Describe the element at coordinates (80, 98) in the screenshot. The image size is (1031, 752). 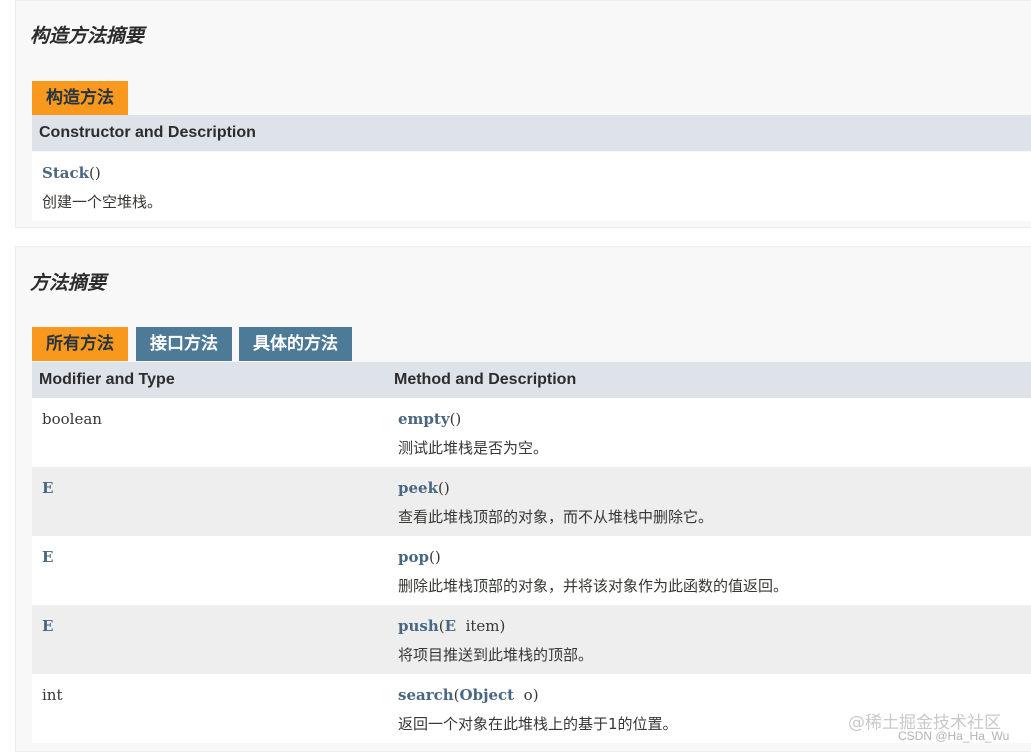
I see `tab-constructors: 构造方法` at that location.